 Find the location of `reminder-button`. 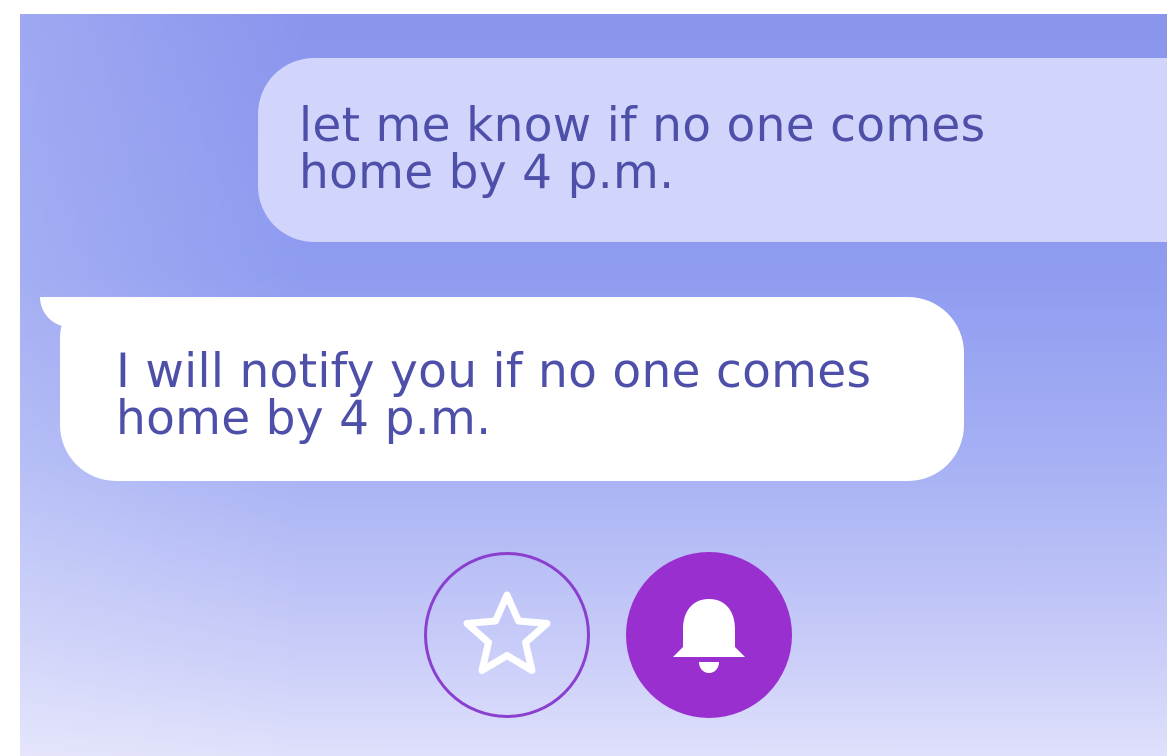

reminder-button is located at coordinates (709, 635).